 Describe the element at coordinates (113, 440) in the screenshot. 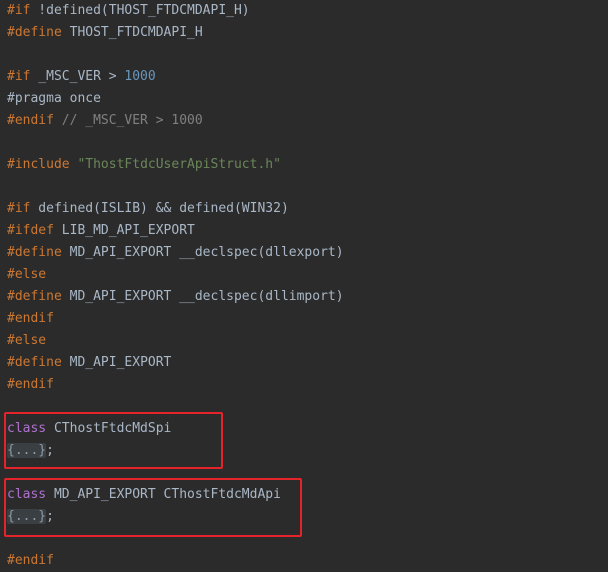

I see `highlight-box-md-spi` at that location.